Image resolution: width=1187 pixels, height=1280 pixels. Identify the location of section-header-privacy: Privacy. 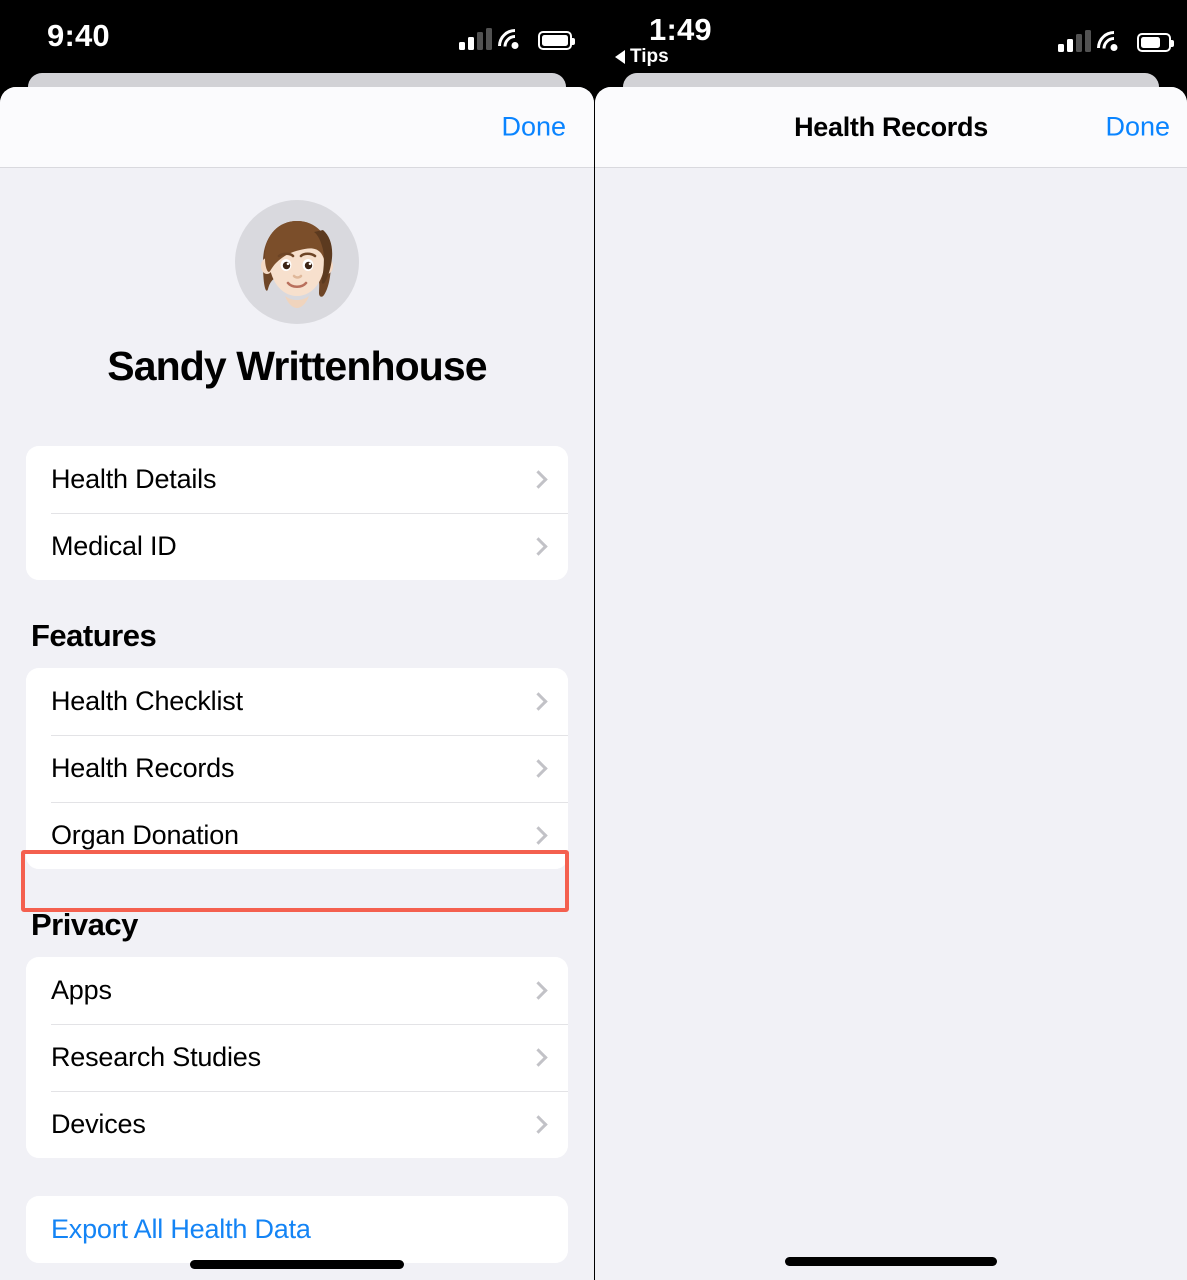
(84, 924).